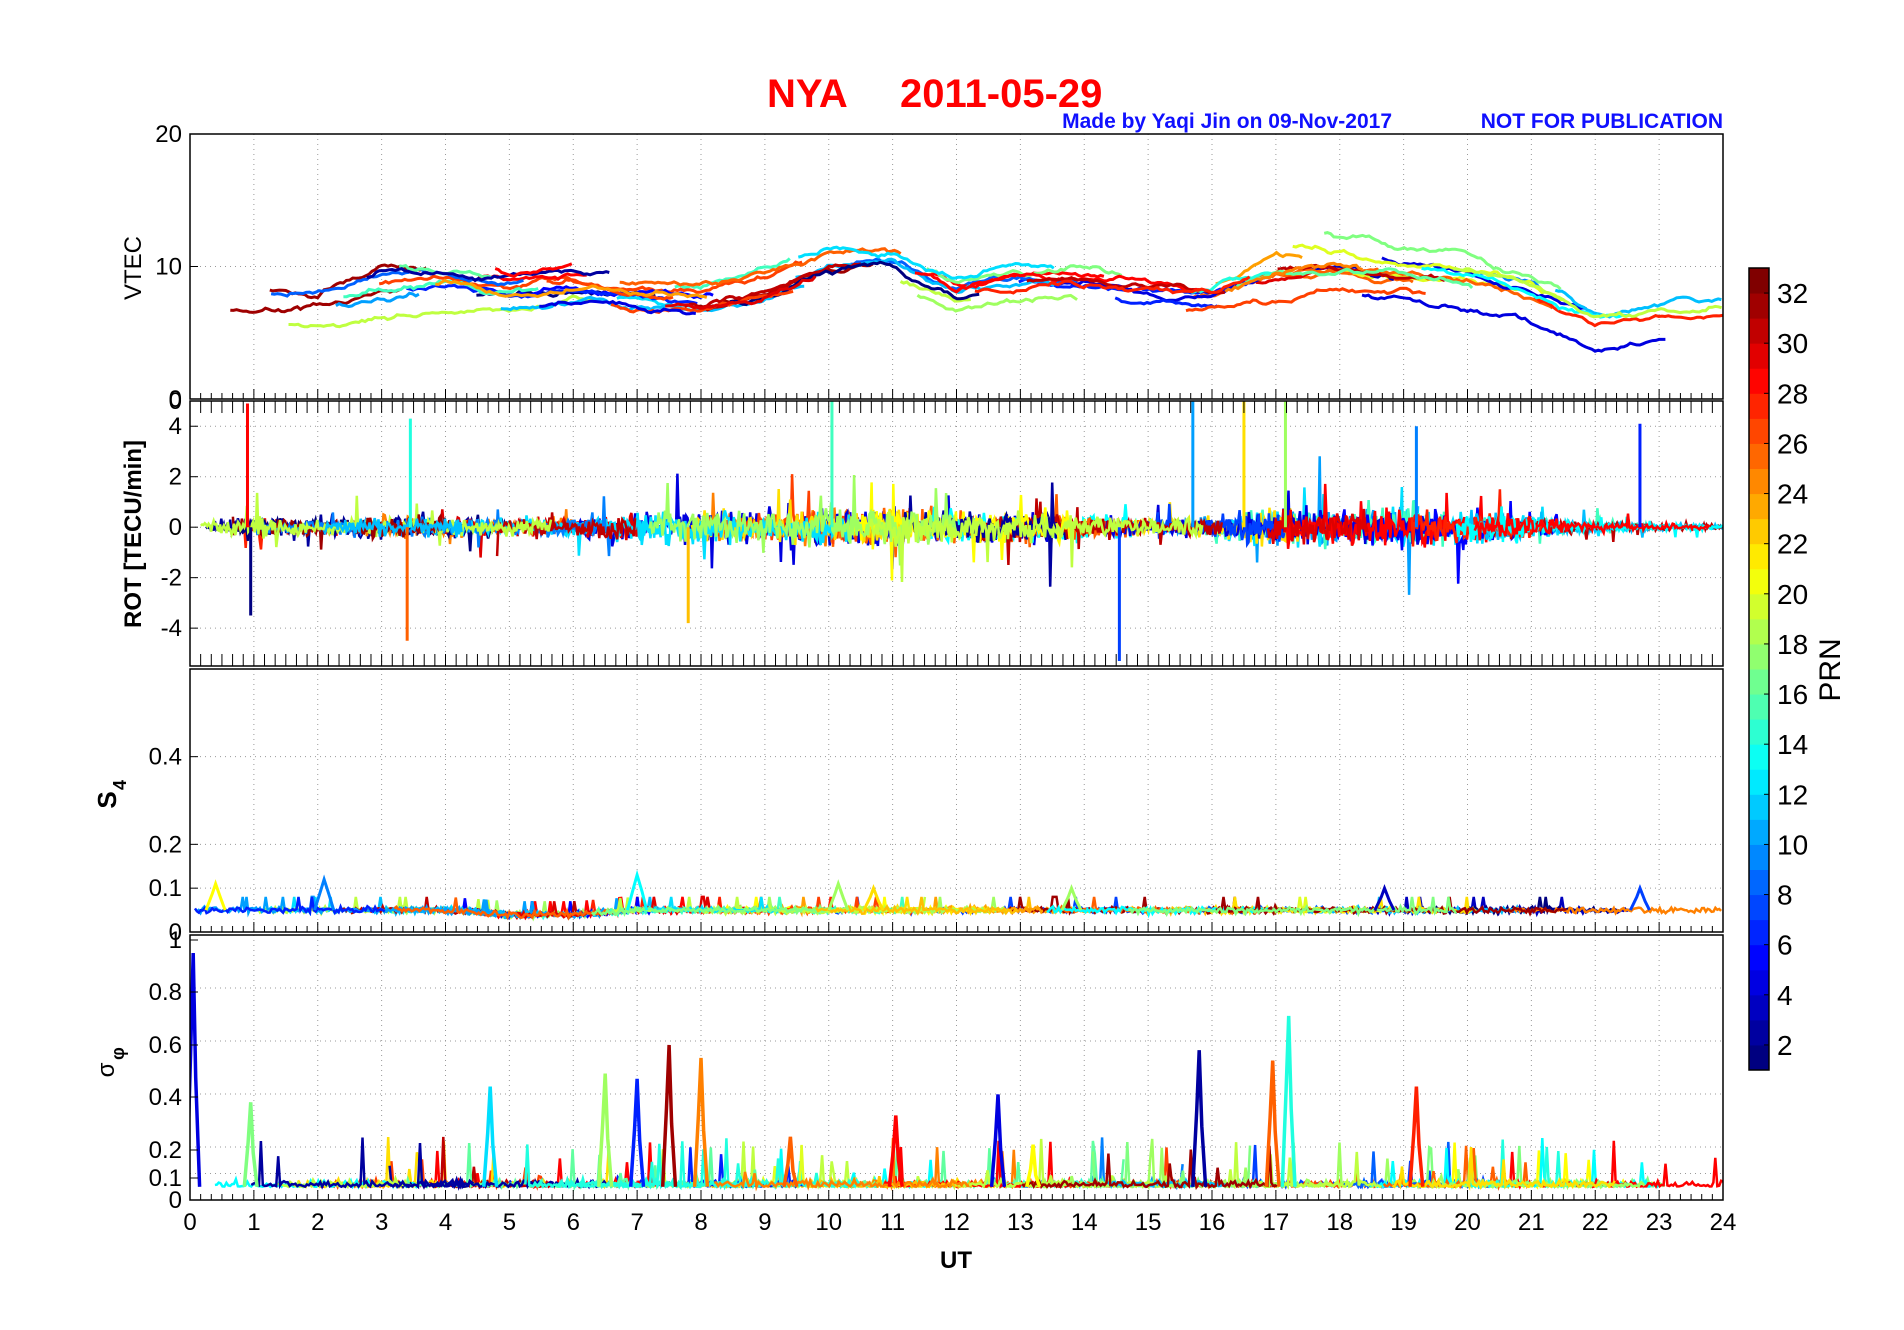  I want to click on colorbar-tick-label: 8, so click(1785, 895).